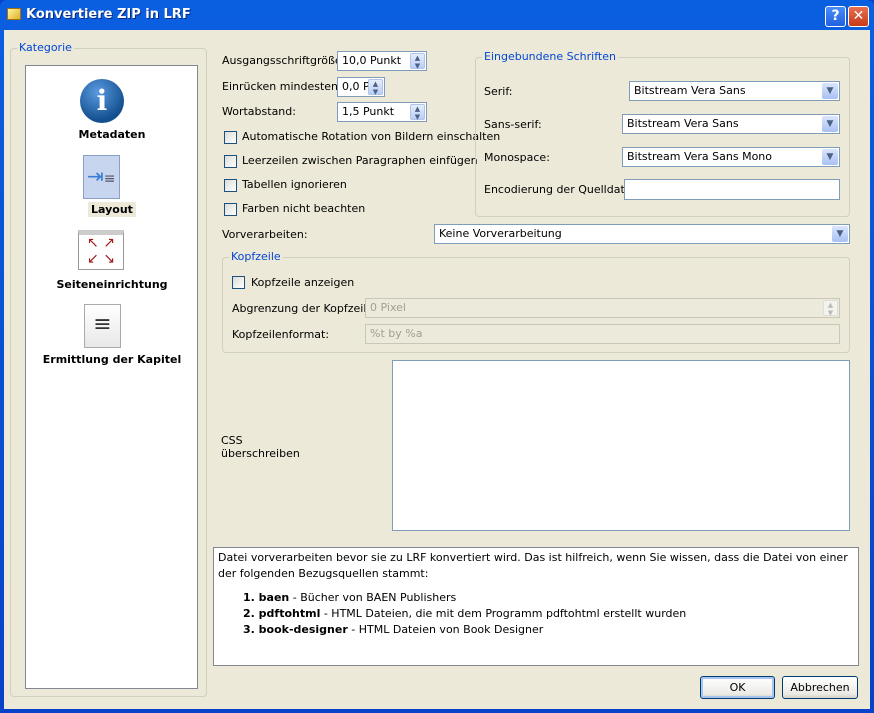 This screenshot has width=874, height=713. I want to click on word-spacing-spinbox: 1,5 Punkt ▲ ▼, so click(382, 112).